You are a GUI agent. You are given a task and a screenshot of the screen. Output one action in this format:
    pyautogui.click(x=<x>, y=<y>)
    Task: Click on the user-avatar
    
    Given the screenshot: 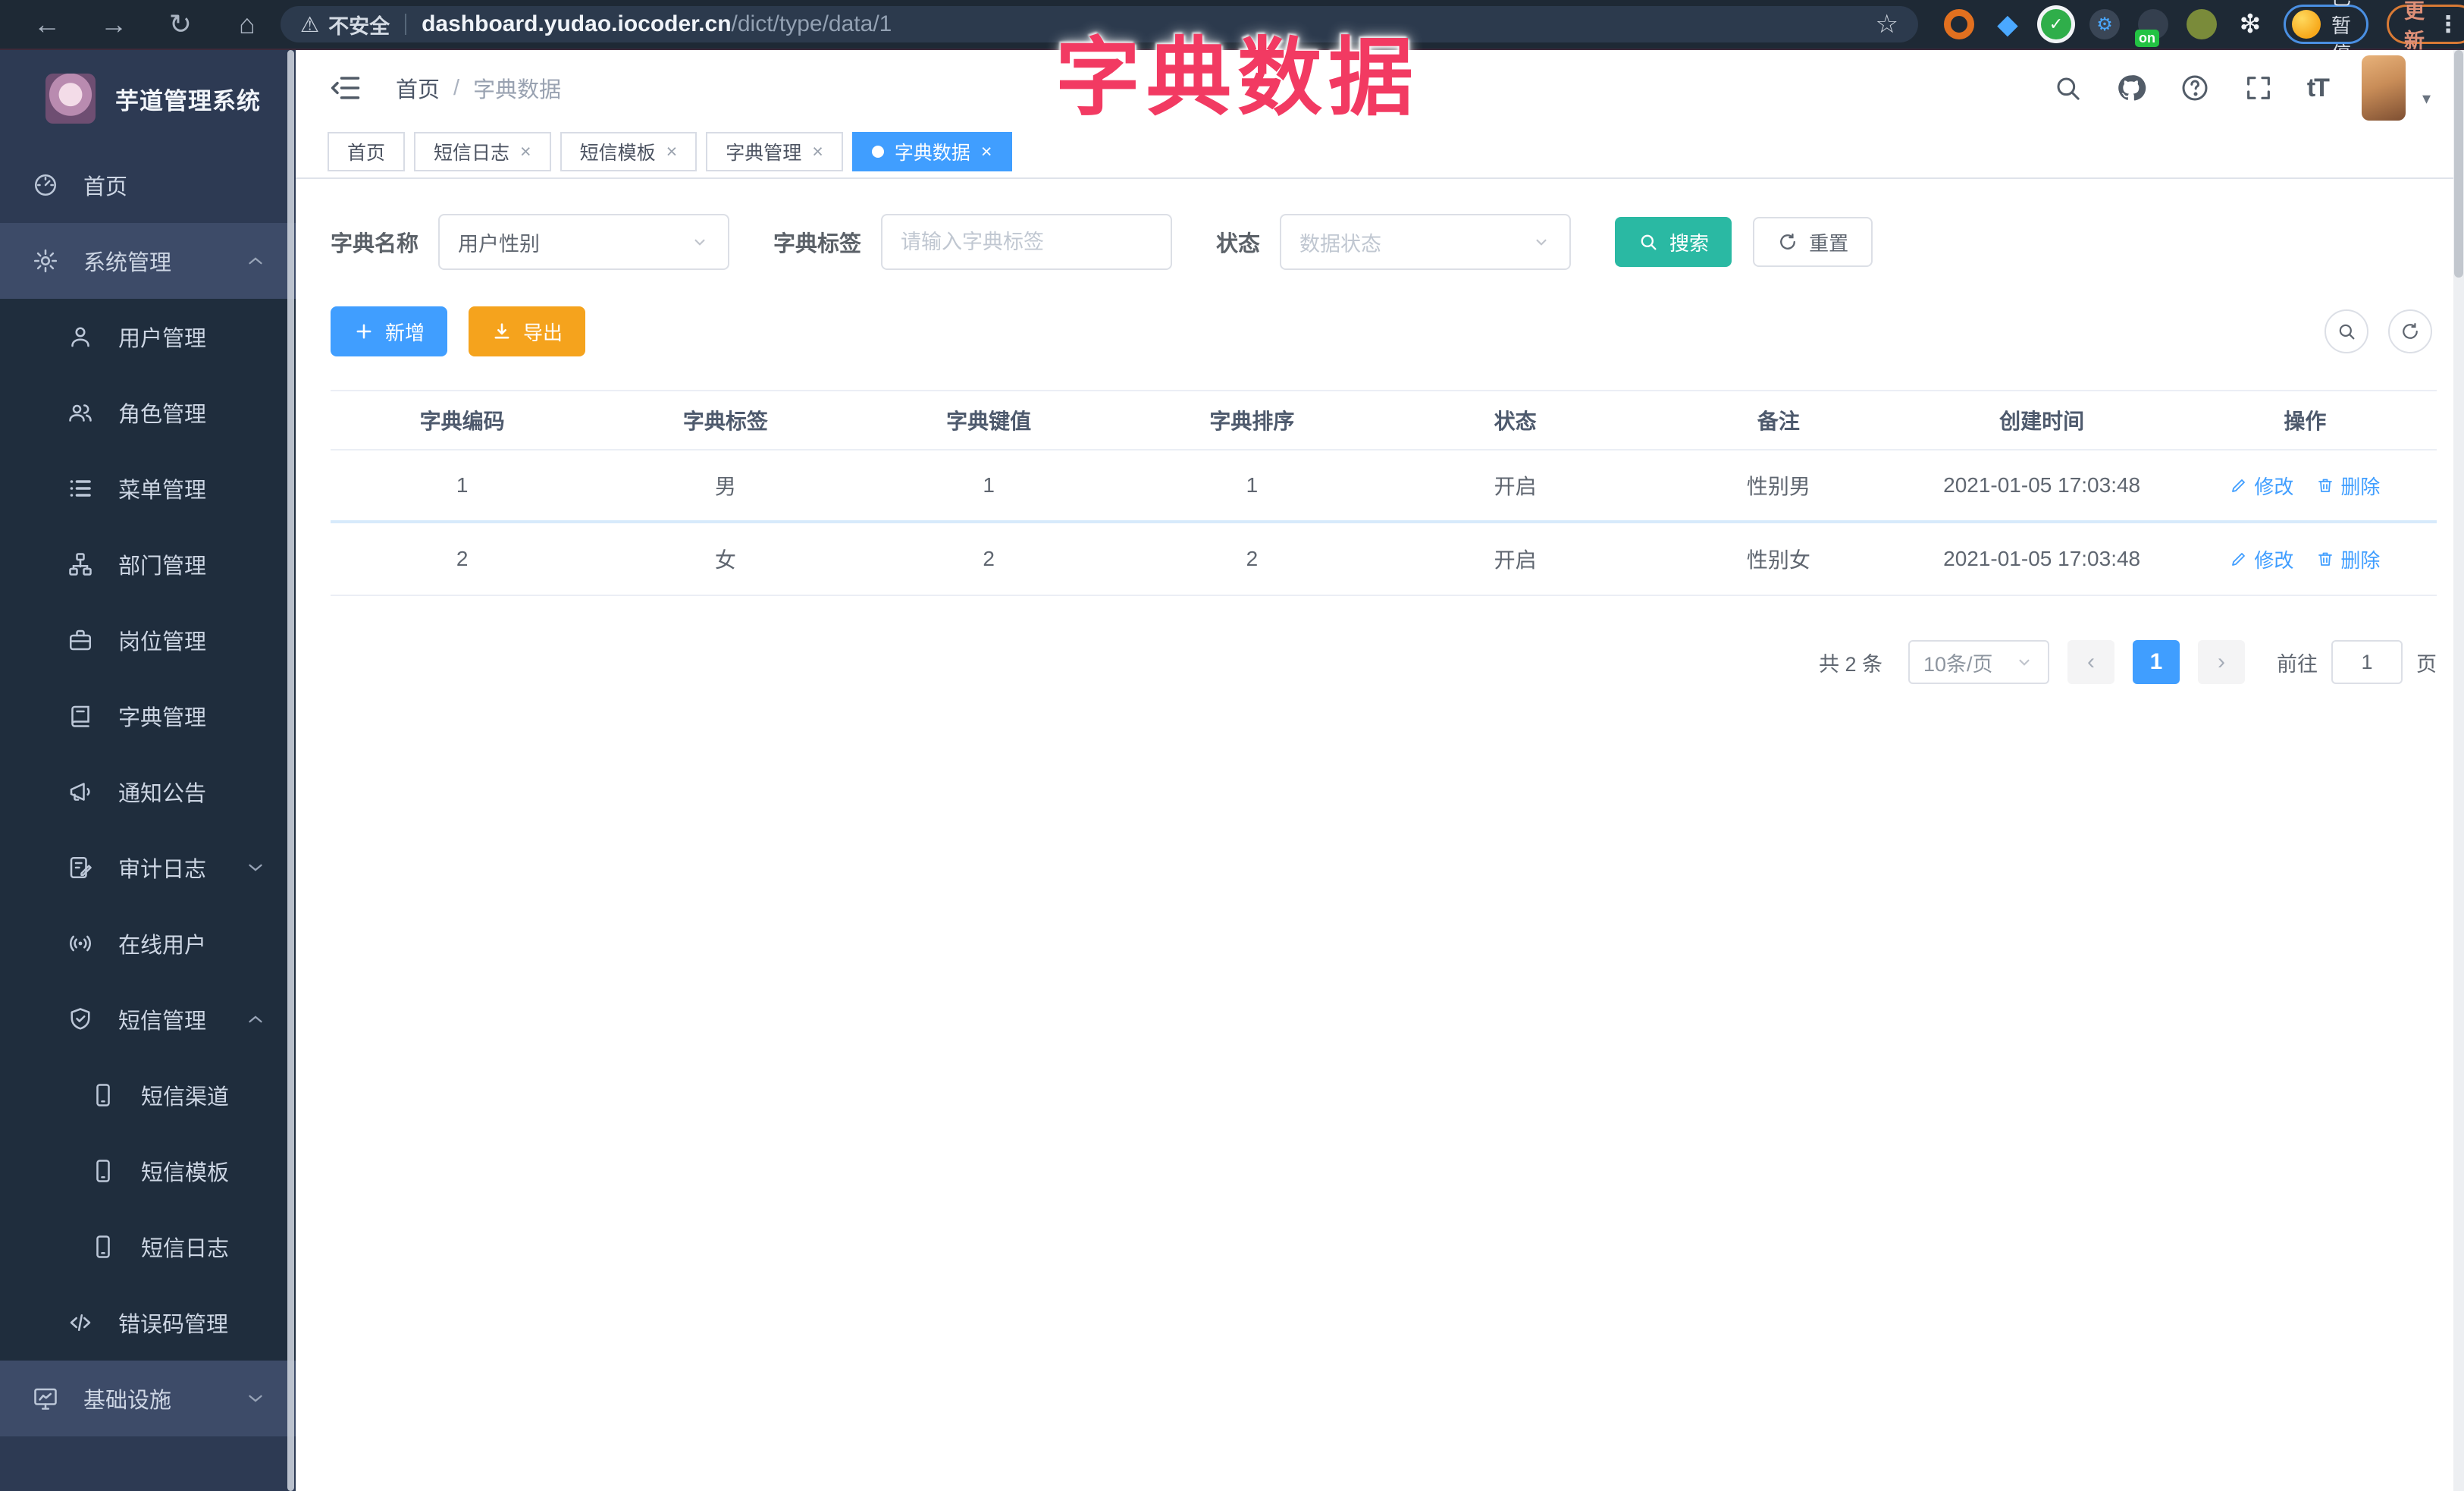 What is the action you would take?
    pyautogui.click(x=2384, y=88)
    